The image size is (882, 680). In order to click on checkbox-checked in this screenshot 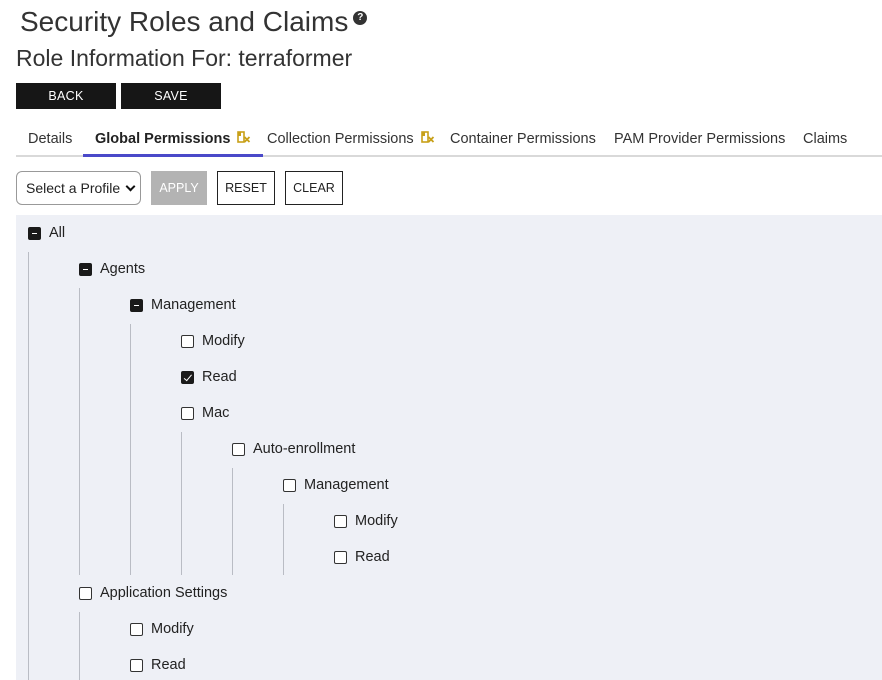, I will do `click(187, 377)`.